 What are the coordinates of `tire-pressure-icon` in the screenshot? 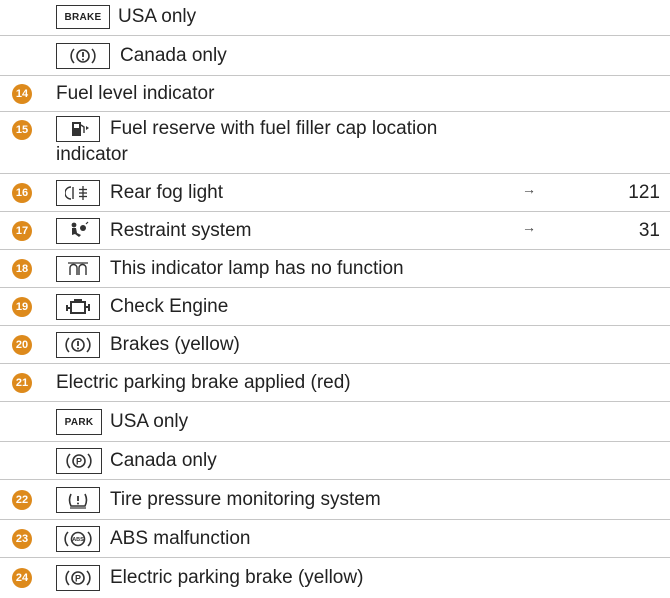 It's located at (78, 500).